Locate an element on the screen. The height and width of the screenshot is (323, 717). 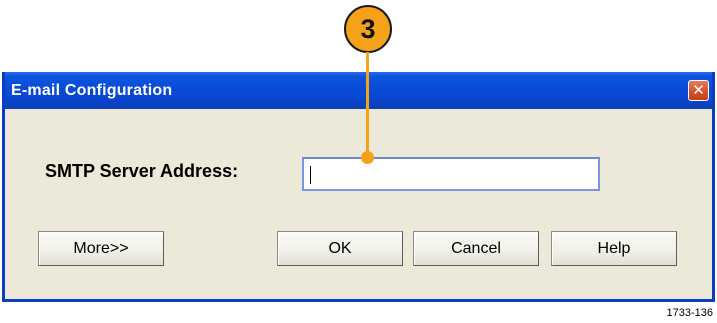
help-button: Help is located at coordinates (614, 248).